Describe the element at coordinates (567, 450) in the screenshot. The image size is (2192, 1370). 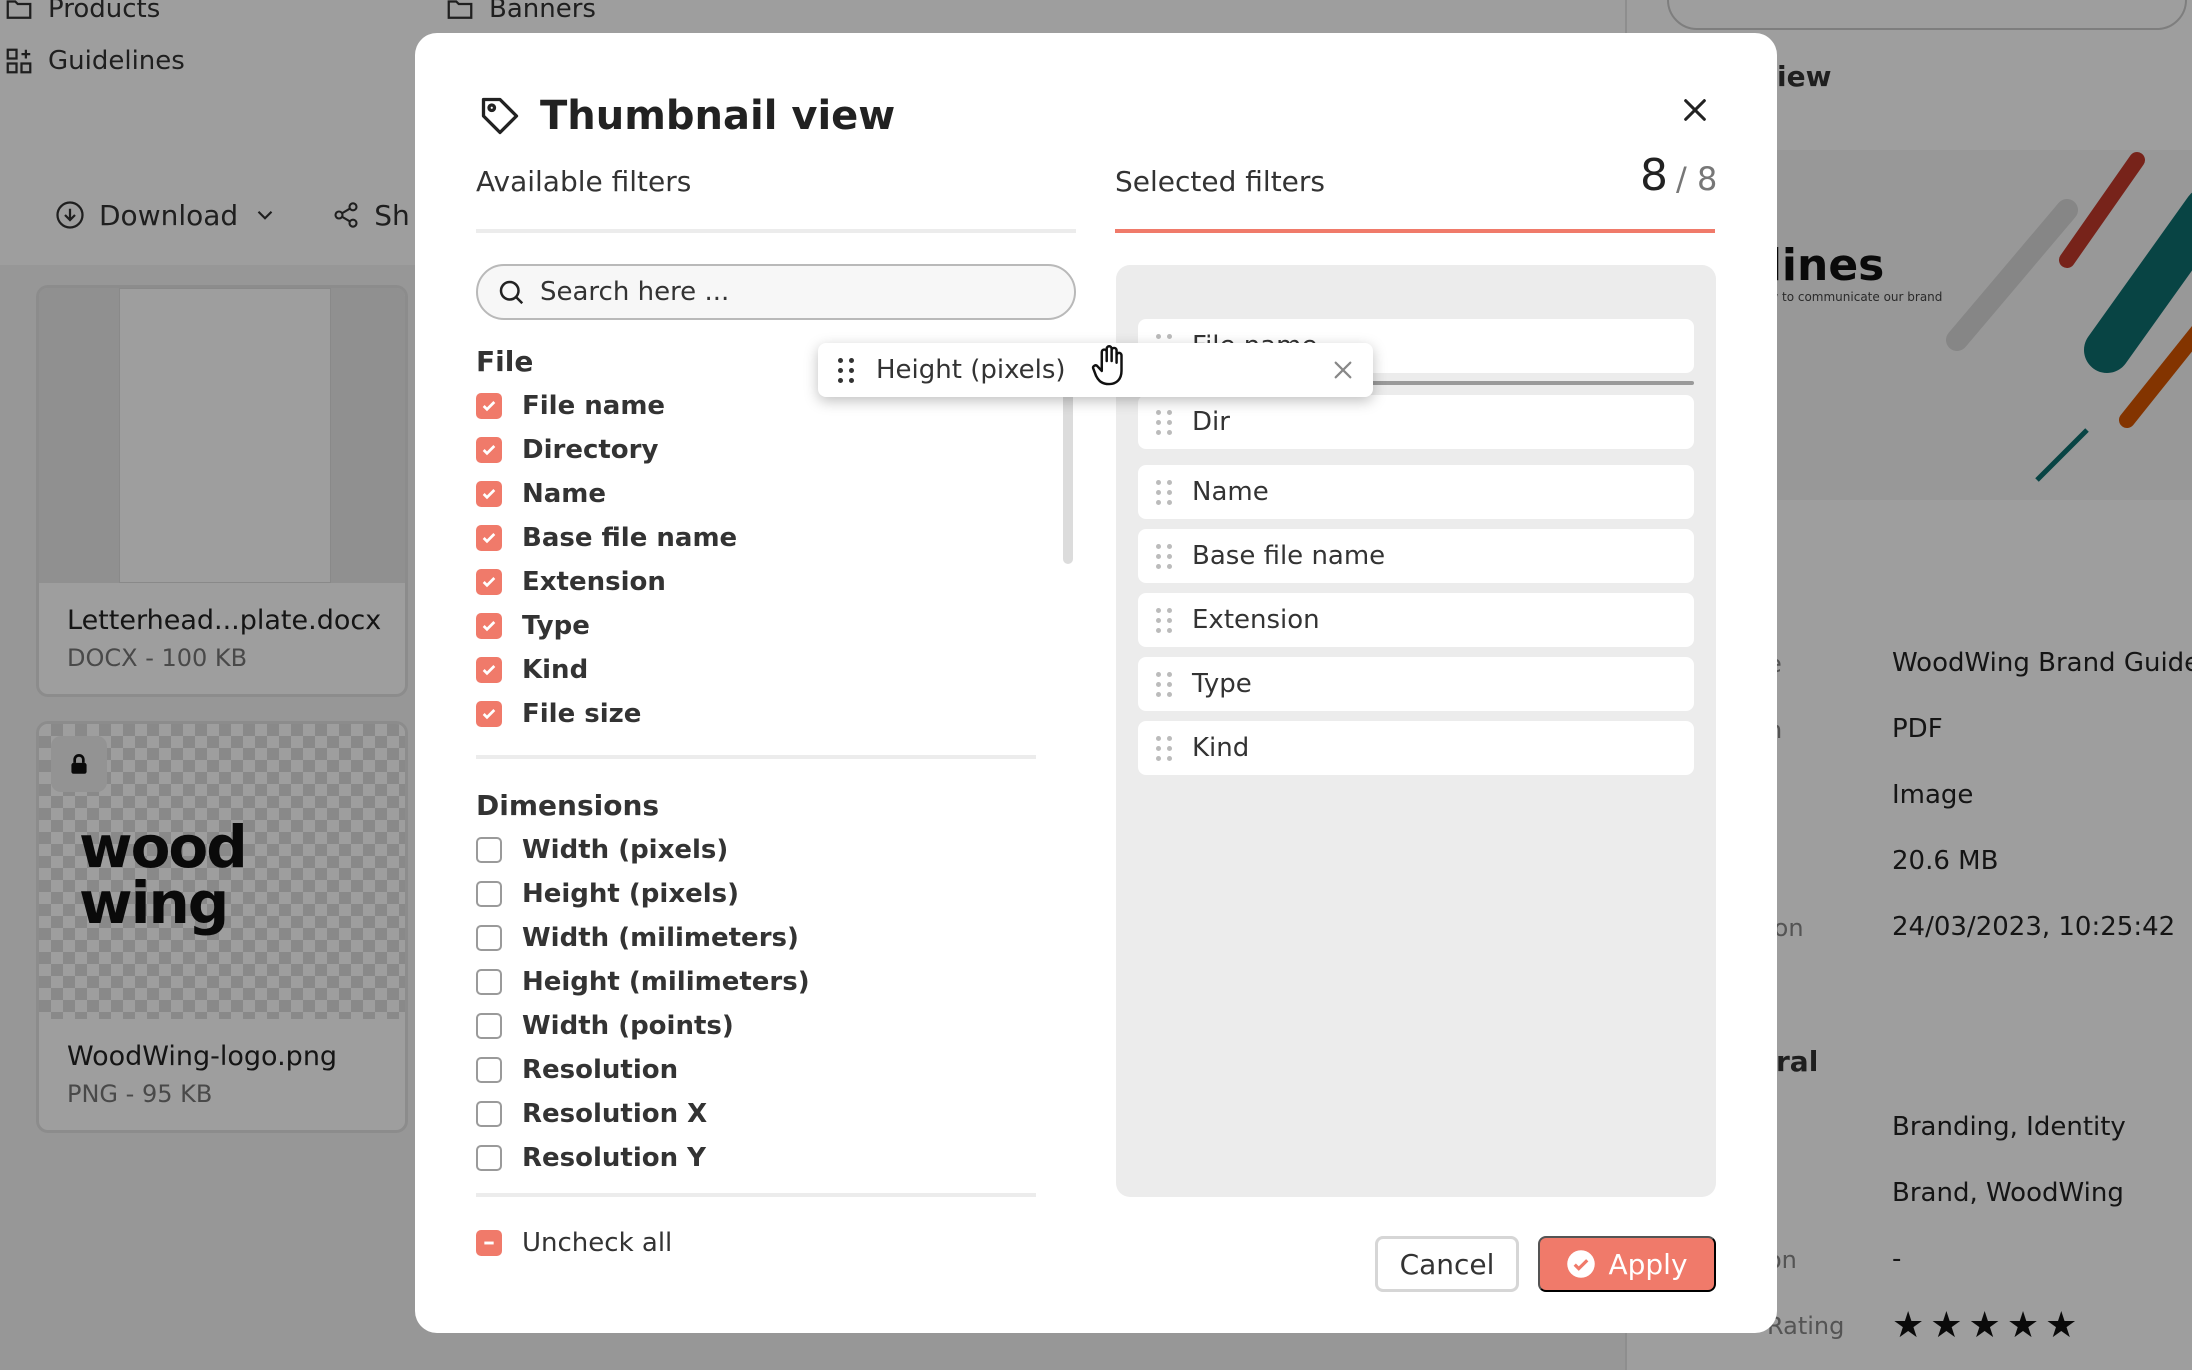
I see `filter-checkbox-directory: Directory` at that location.